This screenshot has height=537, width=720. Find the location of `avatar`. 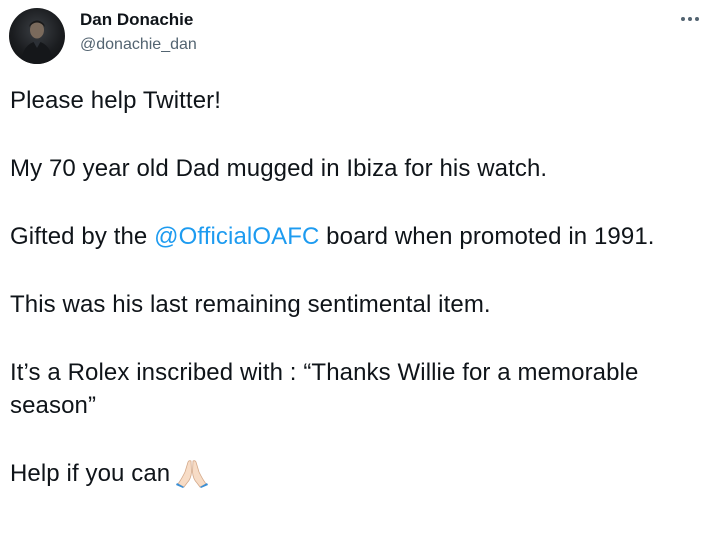

avatar is located at coordinates (37, 36).